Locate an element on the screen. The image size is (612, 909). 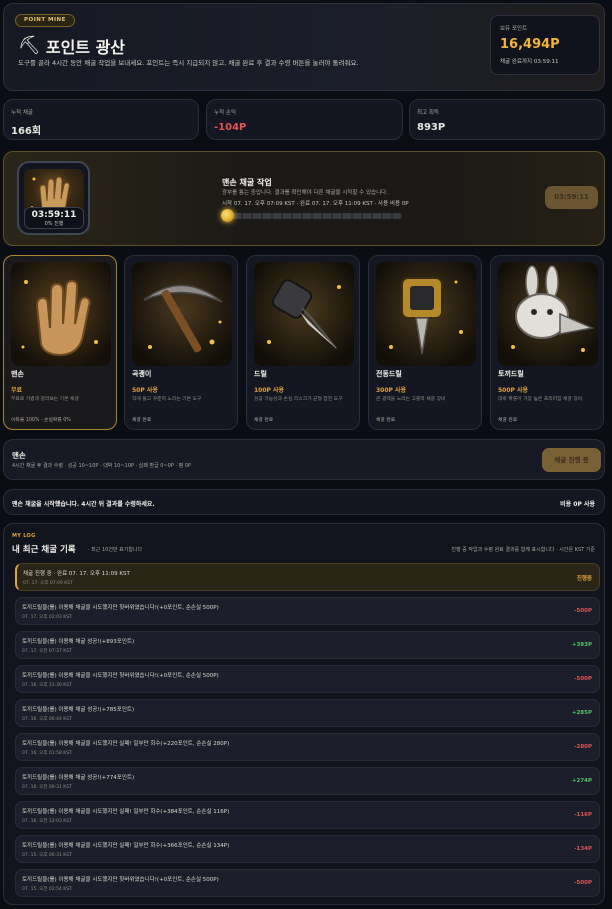
tool-description: 무료로 가볍게 굴러보는 기본 채굴 is located at coordinates (45, 399).